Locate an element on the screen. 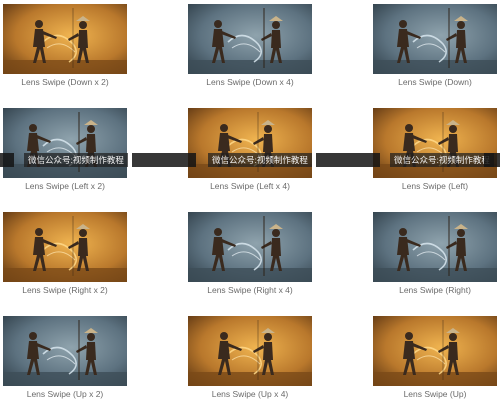  preset-label: Lens Swipe (Right x 4) is located at coordinates (250, 290).